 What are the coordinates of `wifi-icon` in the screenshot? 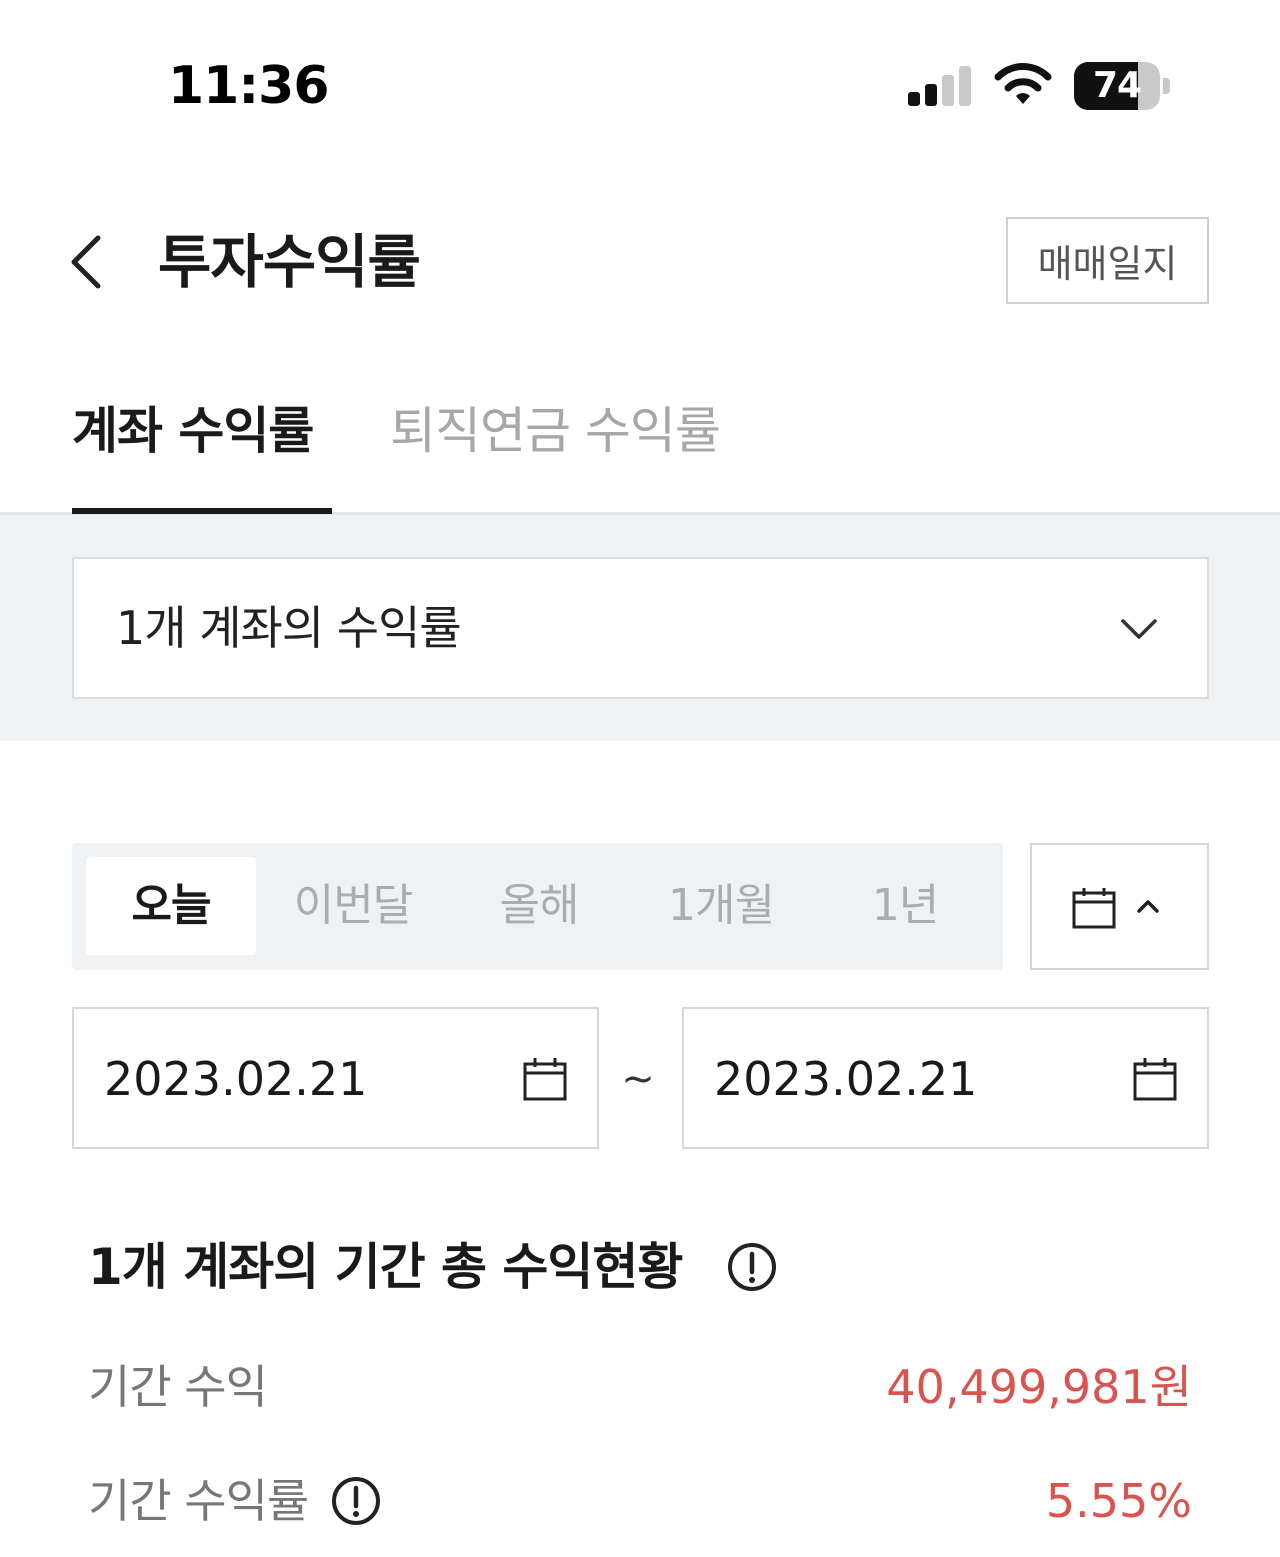 It's located at (1023, 83).